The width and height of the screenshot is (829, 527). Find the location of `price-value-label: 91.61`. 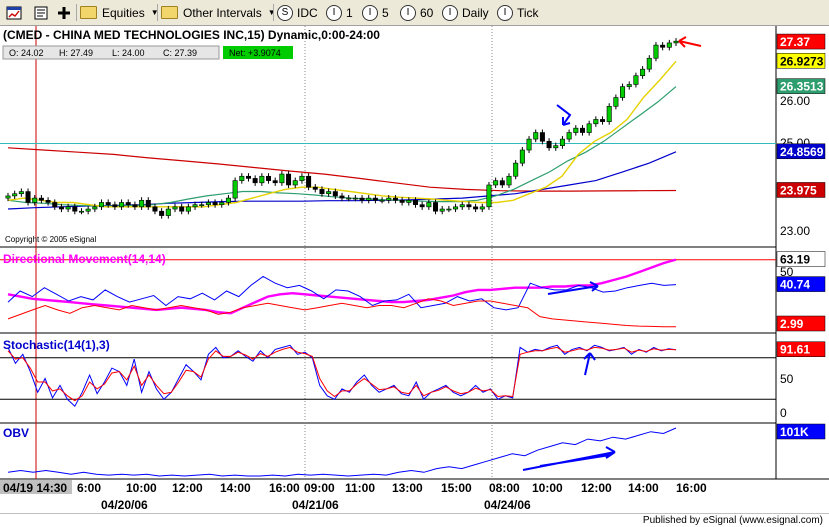

price-value-label: 91.61 is located at coordinates (801, 349).